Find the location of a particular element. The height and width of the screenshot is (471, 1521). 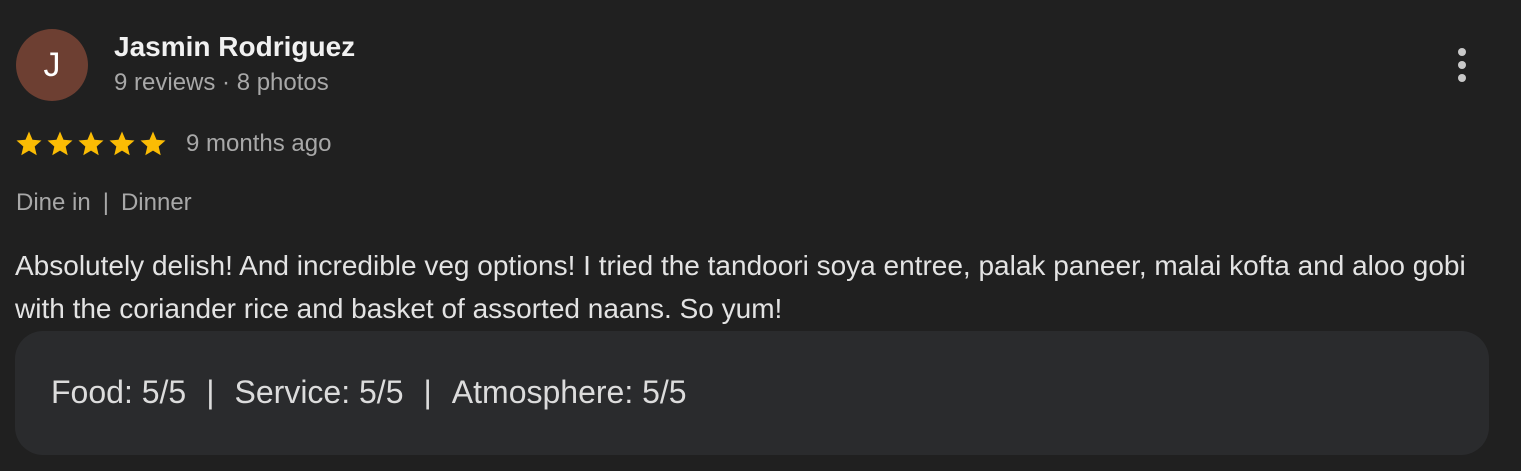

avatar: J is located at coordinates (52, 65).